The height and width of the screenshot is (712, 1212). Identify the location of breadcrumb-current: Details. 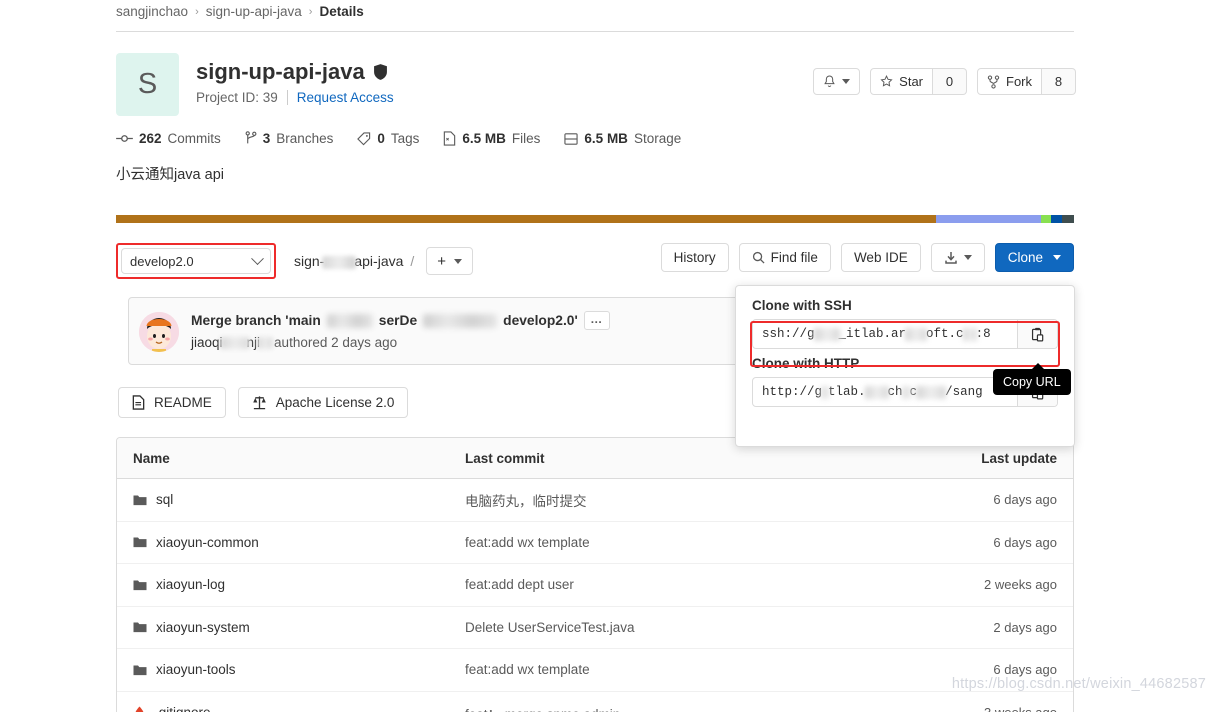
(341, 11).